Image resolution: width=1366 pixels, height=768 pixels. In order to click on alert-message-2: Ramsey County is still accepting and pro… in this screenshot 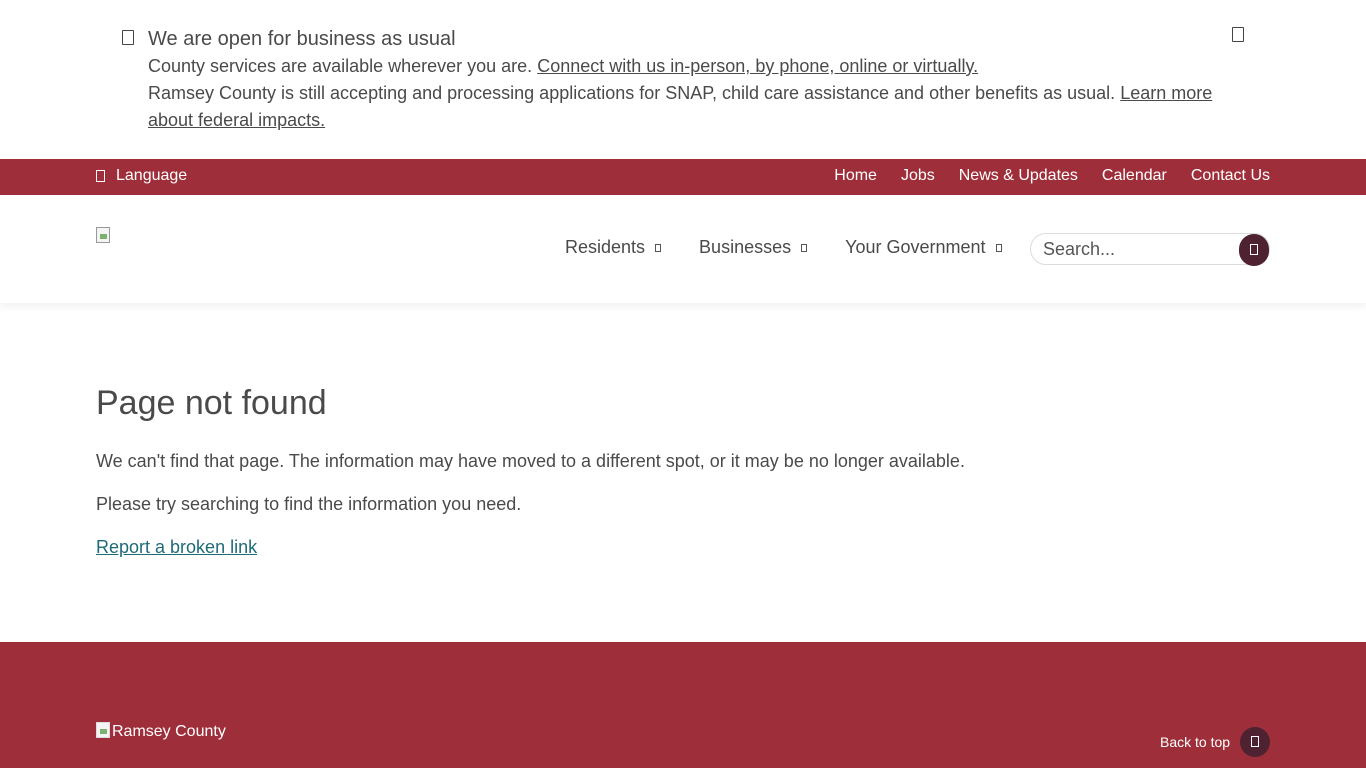, I will do `click(693, 107)`.